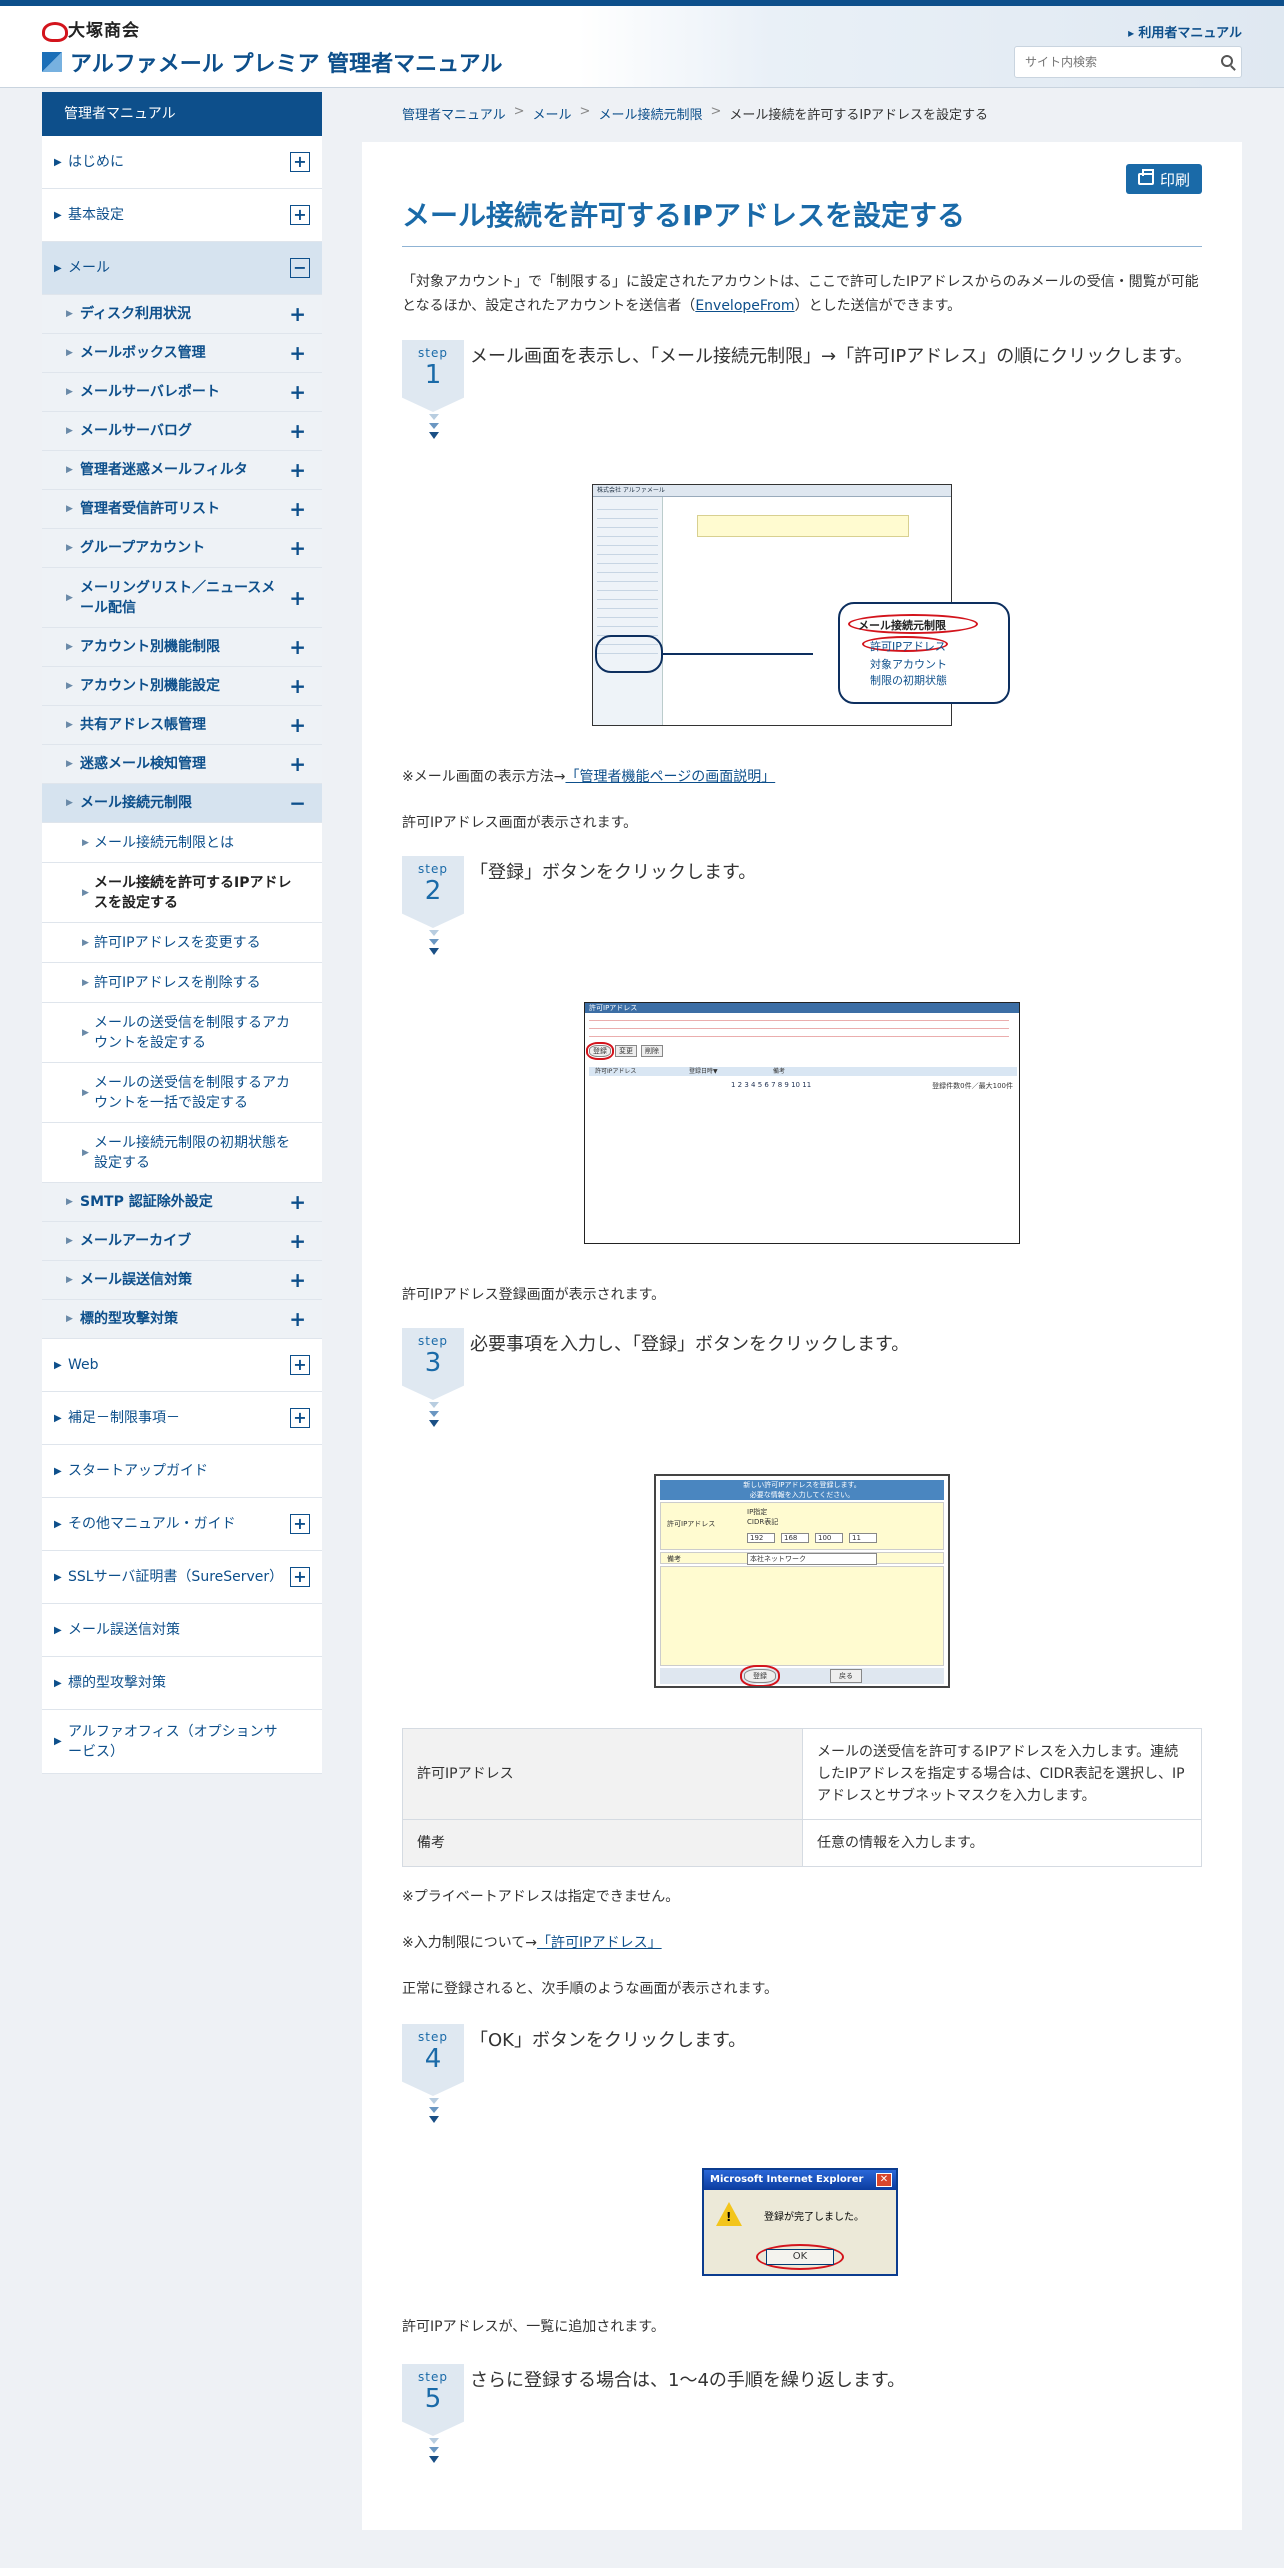 The width and height of the screenshot is (1284, 2568). Describe the element at coordinates (182, 1241) in the screenshot. I see `sidebar-item-archive: ▶ メールアーカイブ +` at that location.